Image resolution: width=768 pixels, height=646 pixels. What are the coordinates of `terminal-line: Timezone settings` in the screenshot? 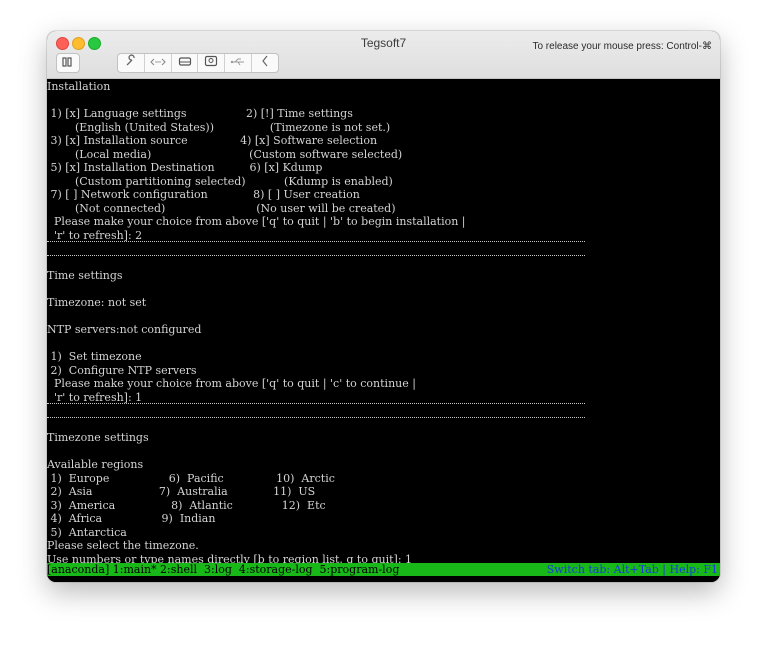 It's located at (98, 437).